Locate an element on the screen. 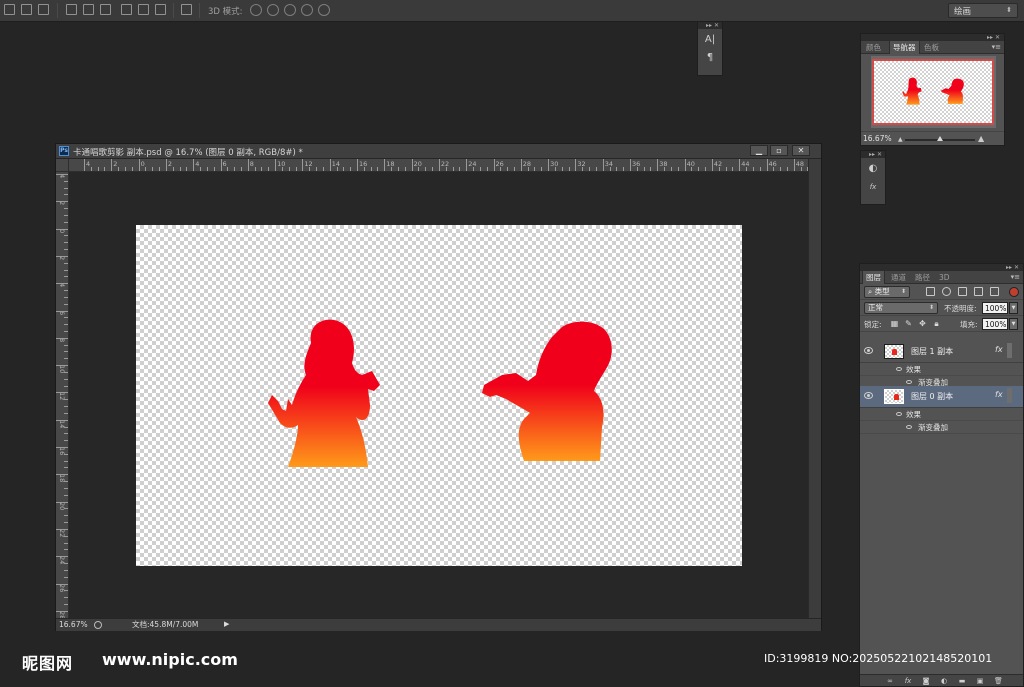  blend-mode-select: 正常 ⬍ is located at coordinates (901, 308).